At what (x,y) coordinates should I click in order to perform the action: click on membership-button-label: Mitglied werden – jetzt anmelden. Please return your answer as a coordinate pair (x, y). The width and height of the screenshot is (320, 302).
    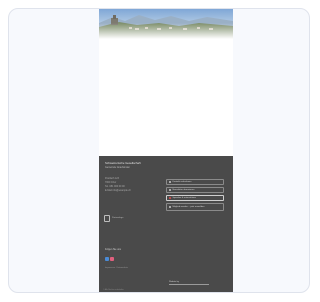
    Looking at the image, I should click on (188, 206).